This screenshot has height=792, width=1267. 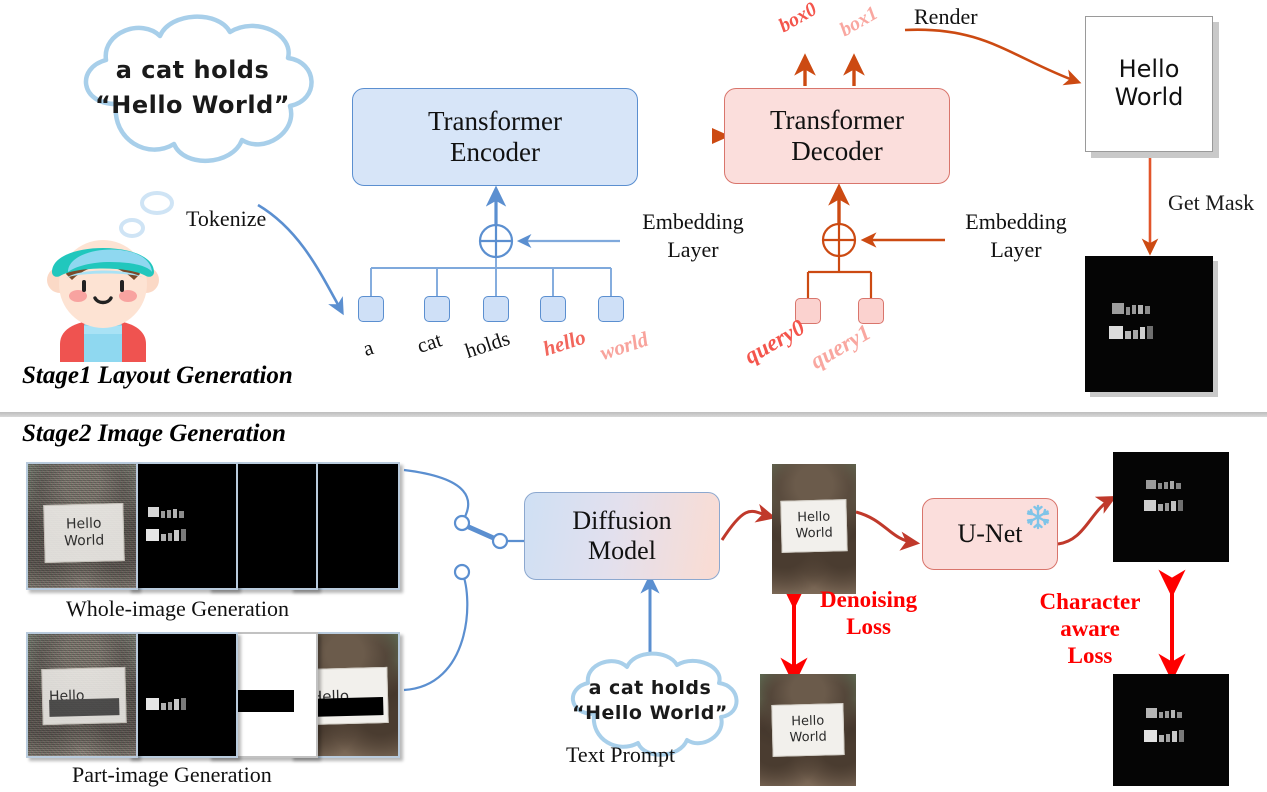 What do you see at coordinates (564, 342) in the screenshot?
I see `token-label-3: hello` at bounding box center [564, 342].